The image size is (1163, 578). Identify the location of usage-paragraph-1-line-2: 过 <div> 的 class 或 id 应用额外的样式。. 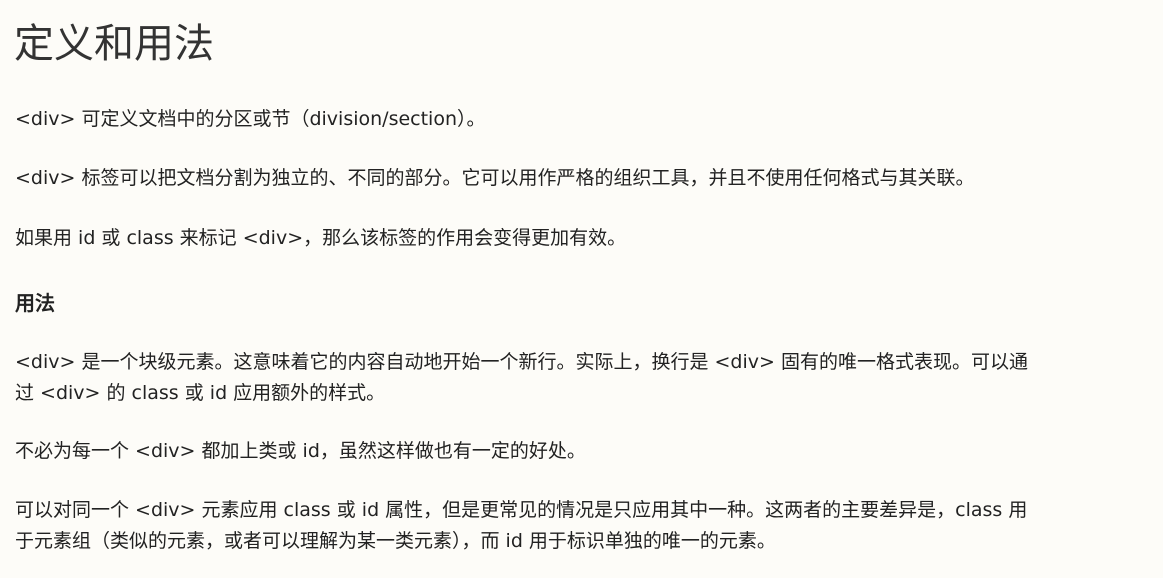
(200, 393).